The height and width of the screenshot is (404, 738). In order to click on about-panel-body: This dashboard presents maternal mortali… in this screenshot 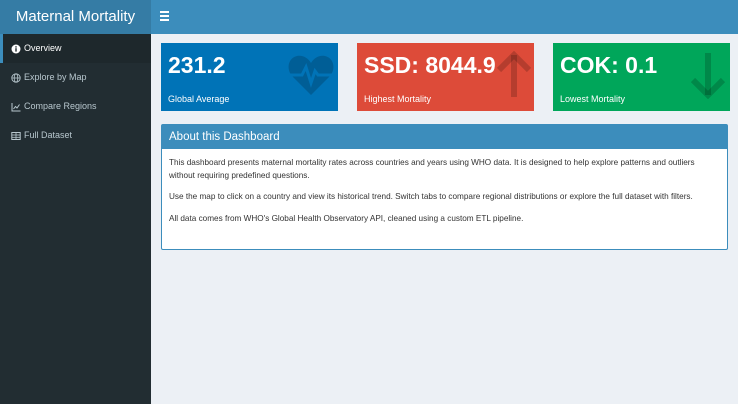, I will do `click(444, 187)`.